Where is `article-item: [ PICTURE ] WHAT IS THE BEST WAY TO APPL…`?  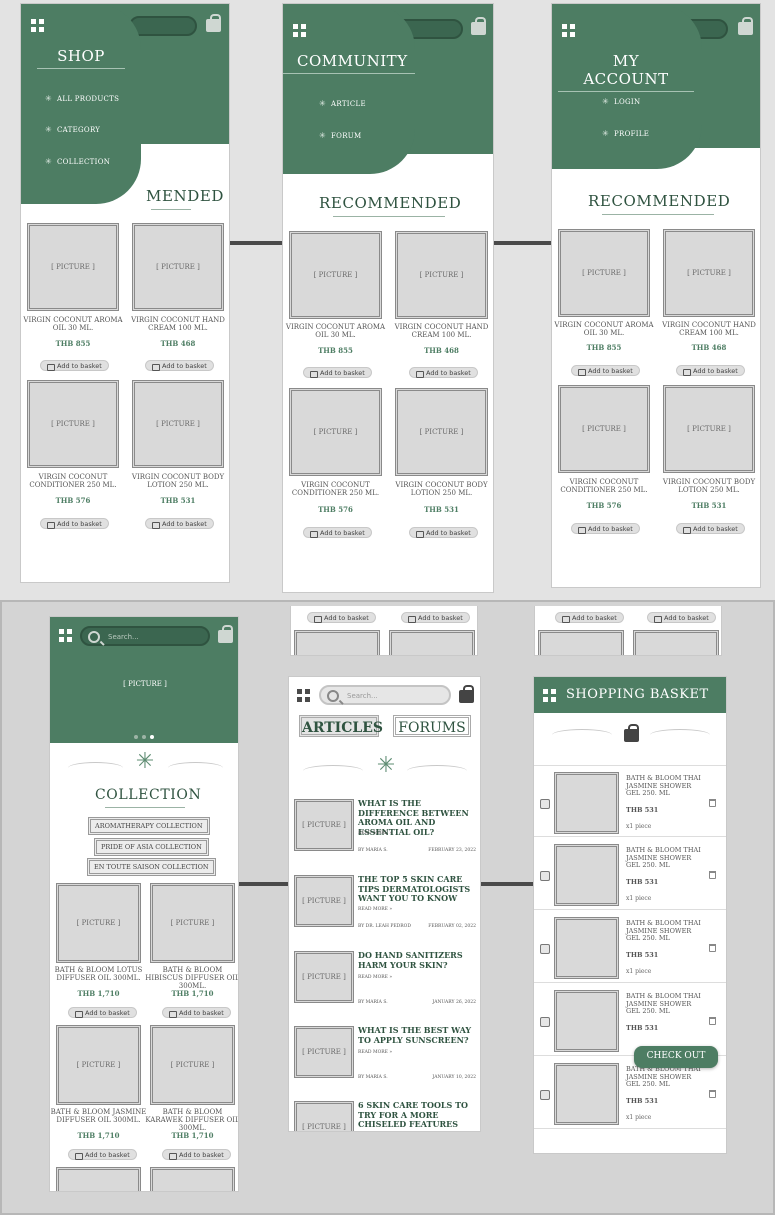
article-item: [ PICTURE ] WHAT IS THE BEST WAY TO APPL… is located at coordinates (387, 1056).